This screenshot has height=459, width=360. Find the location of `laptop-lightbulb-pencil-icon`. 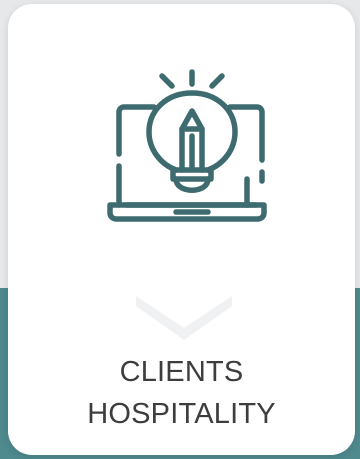

laptop-lightbulb-pencil-icon is located at coordinates (187, 145).